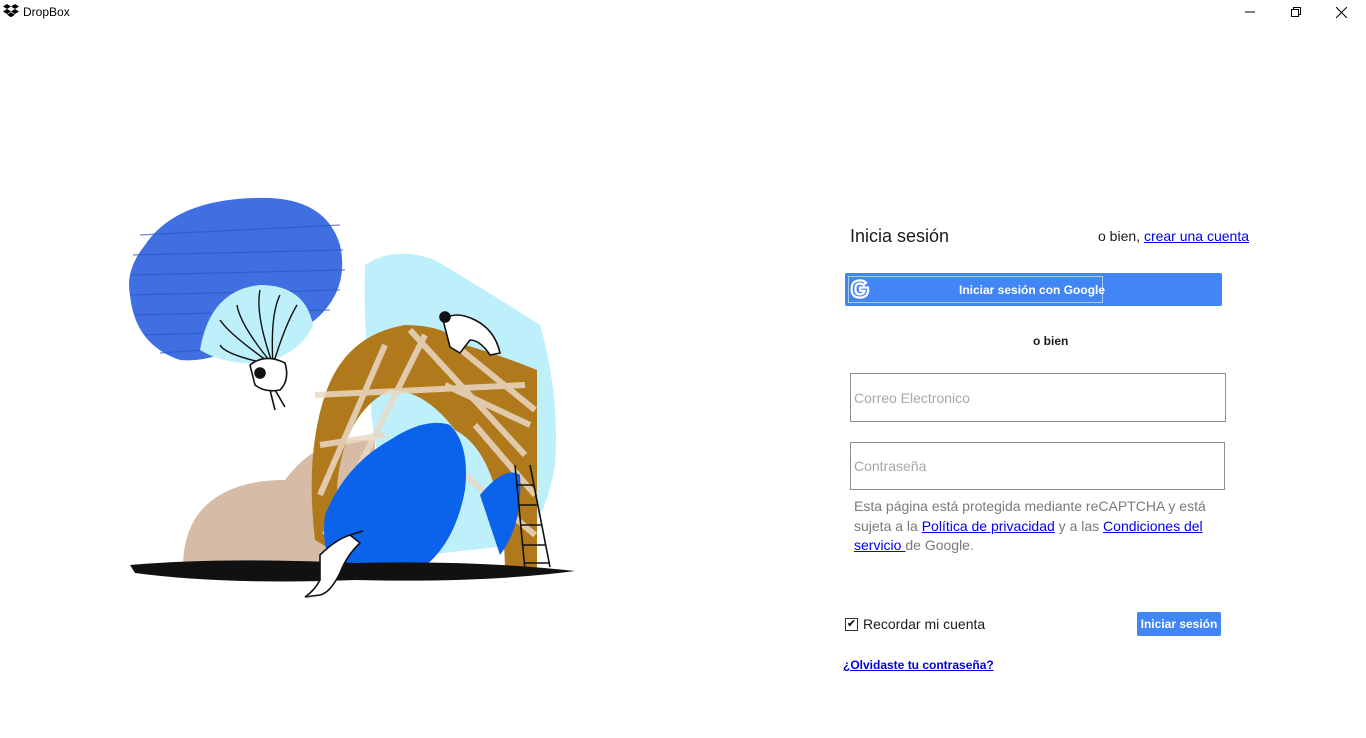 The height and width of the screenshot is (738, 1366). I want to click on privacy-policy-link: Política de privacidad, so click(988, 526).